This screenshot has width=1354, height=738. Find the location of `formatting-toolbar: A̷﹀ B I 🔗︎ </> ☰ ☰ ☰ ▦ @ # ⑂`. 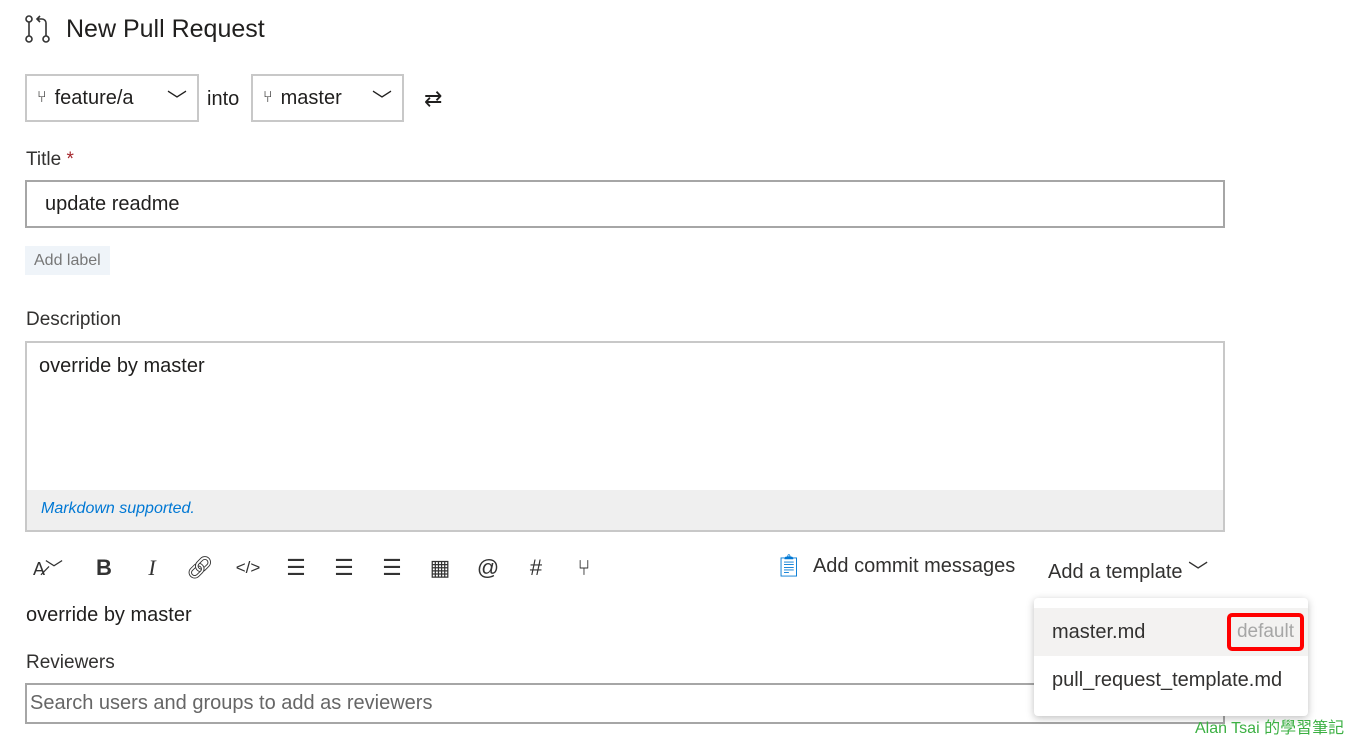

formatting-toolbar: A̷﹀ B I 🔗︎ </> ☰ ☰ ☰ ▦ @ # ⑂ is located at coordinates (312, 568).